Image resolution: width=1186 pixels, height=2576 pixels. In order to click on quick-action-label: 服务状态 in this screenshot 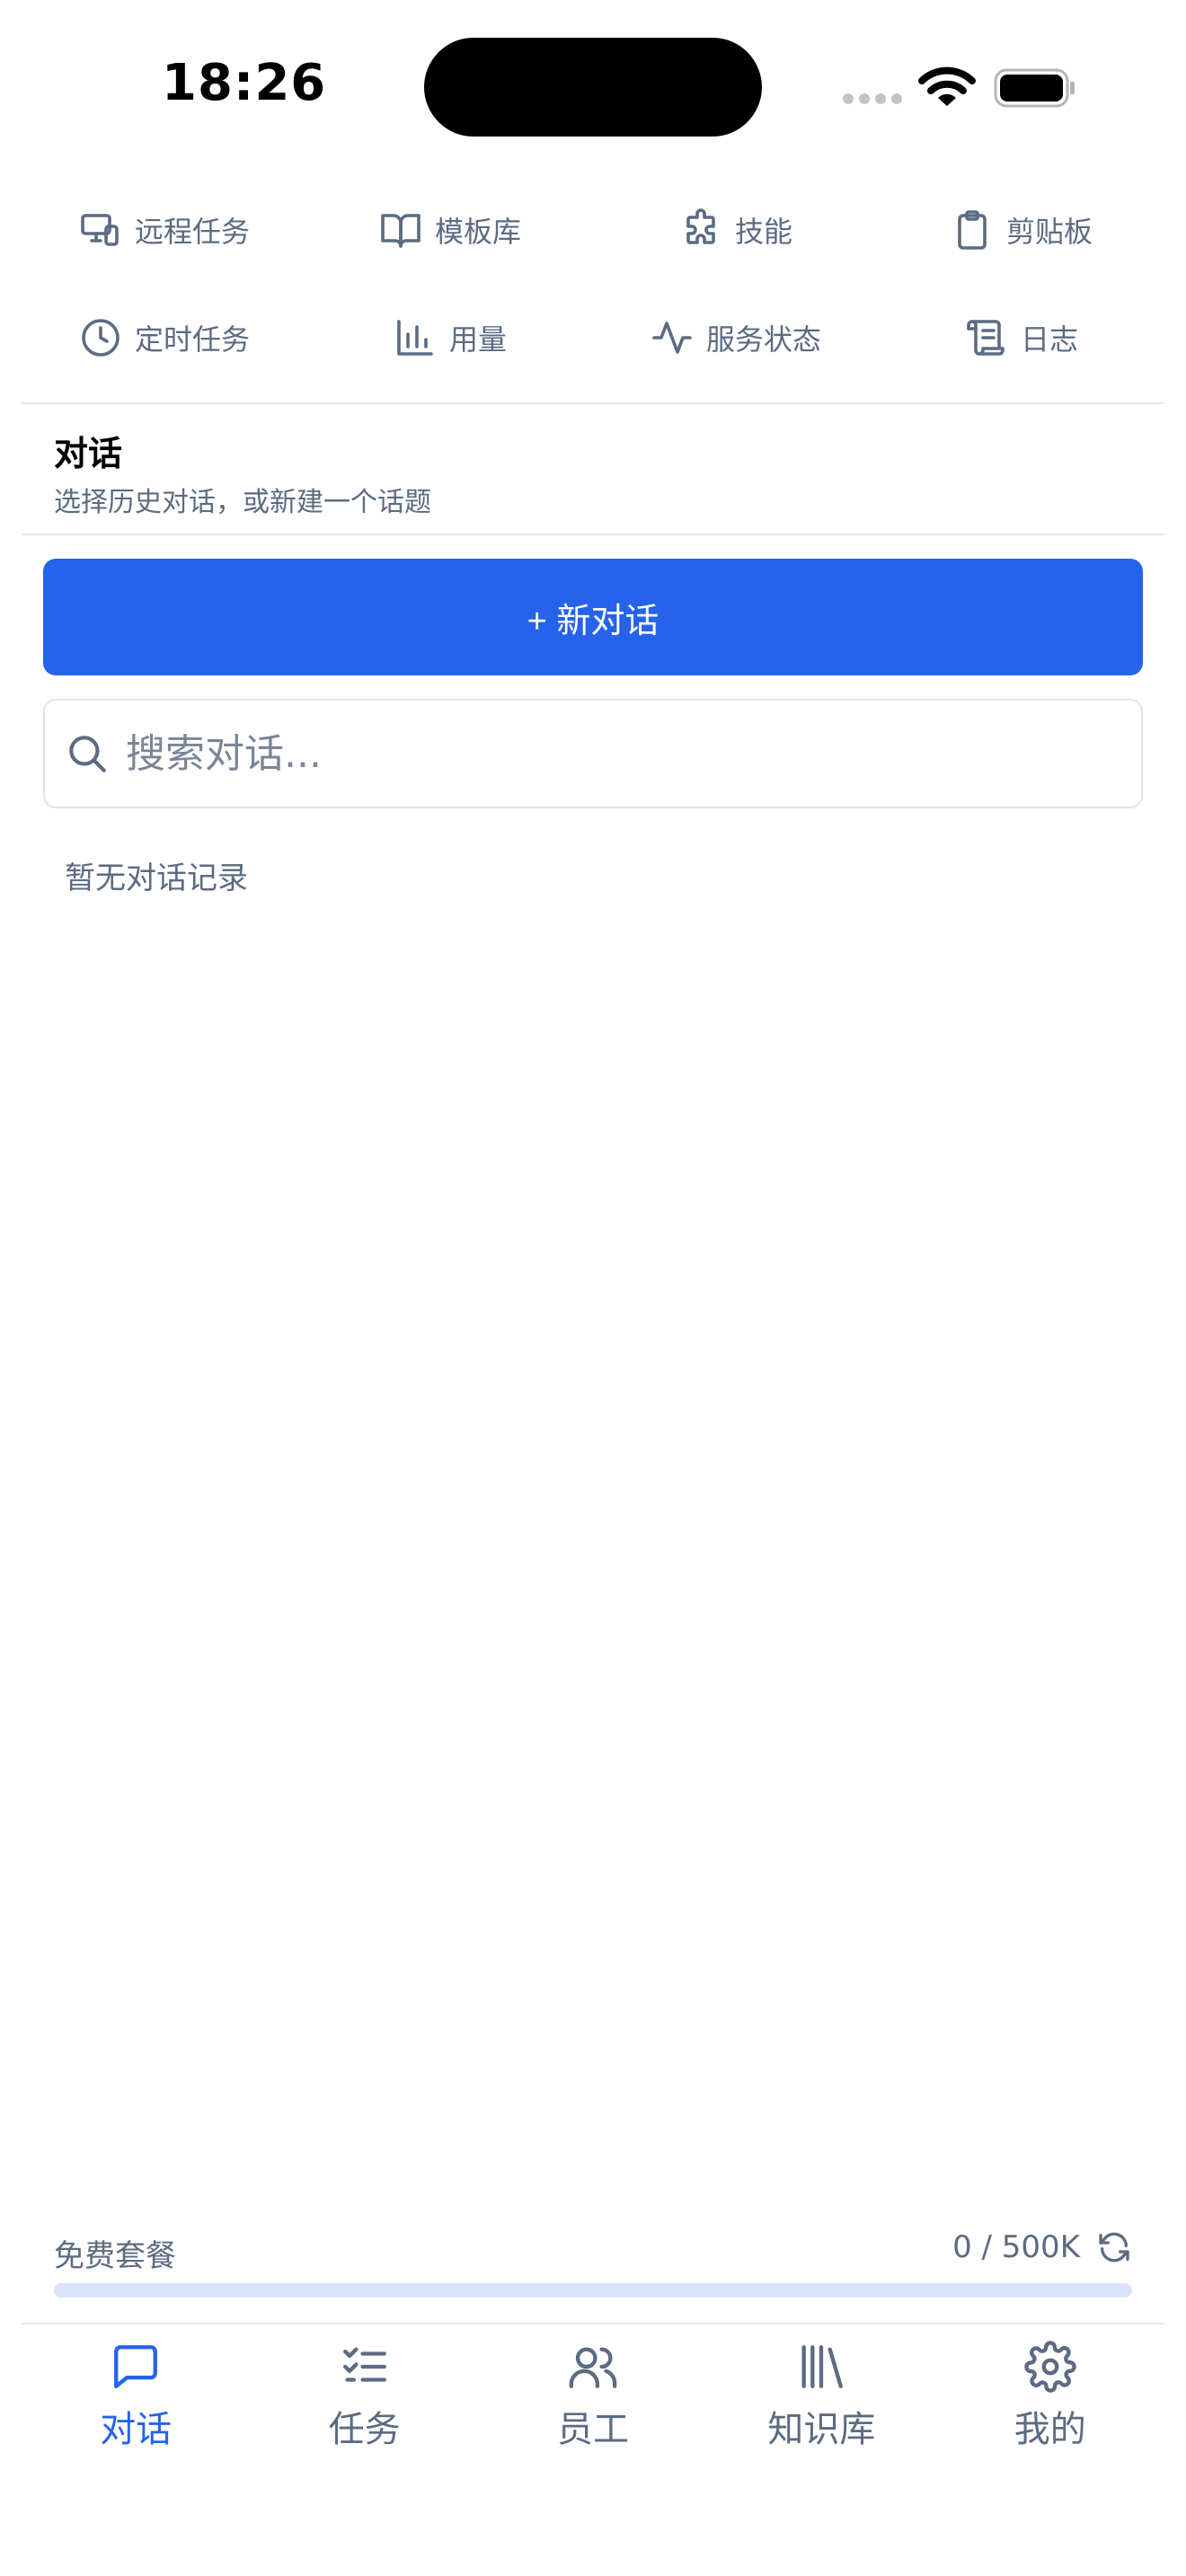, I will do `click(763, 339)`.